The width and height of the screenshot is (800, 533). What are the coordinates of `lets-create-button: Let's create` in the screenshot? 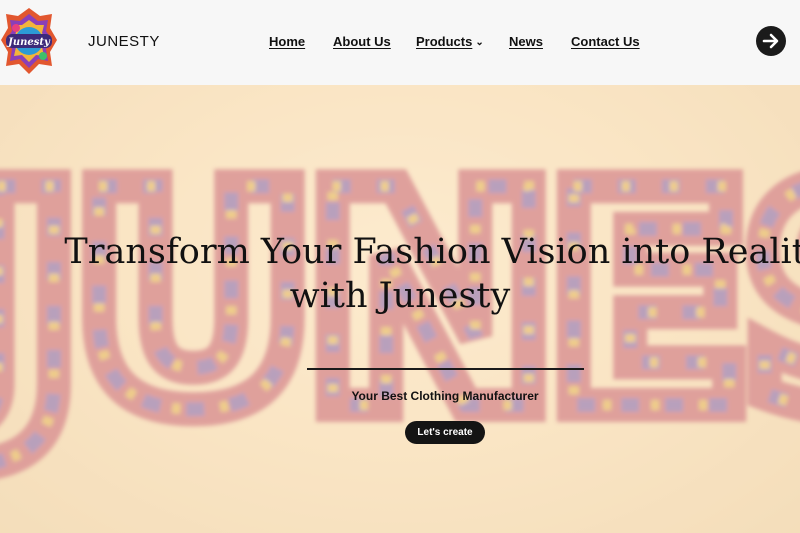 It's located at (445, 432).